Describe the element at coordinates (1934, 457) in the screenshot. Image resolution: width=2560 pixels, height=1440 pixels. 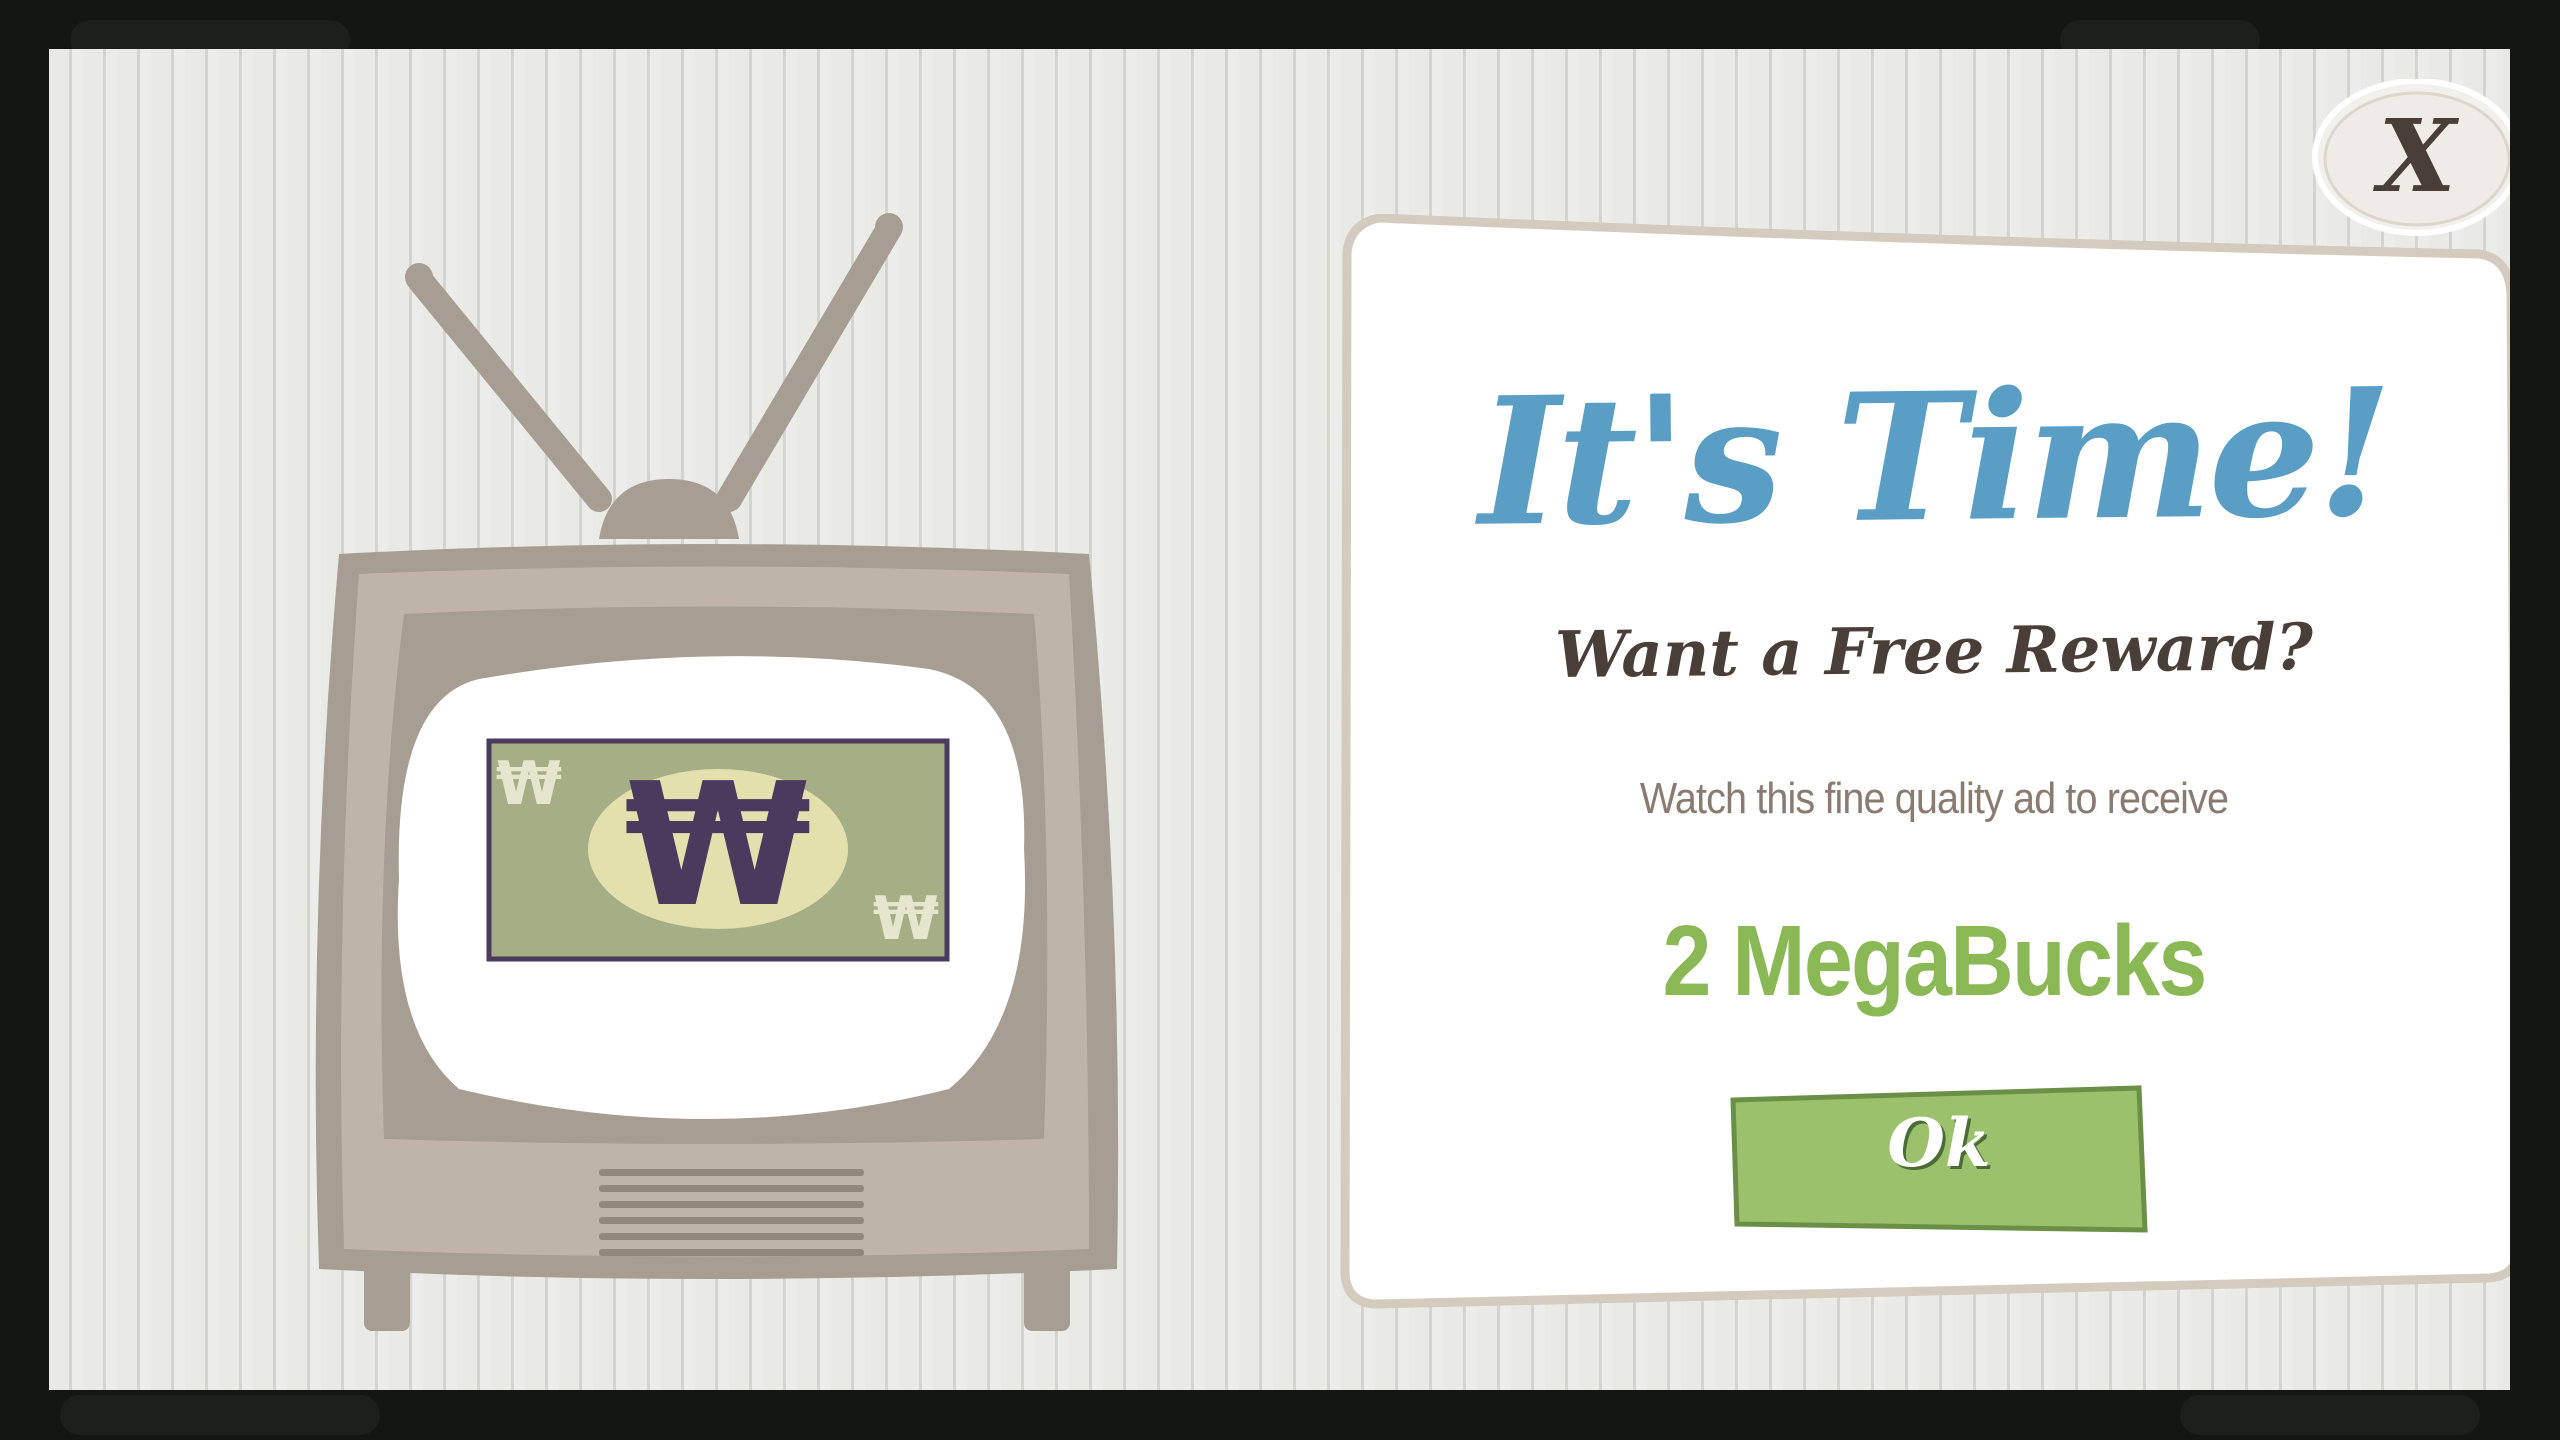
I see `dialog-title: It's Time!` at that location.